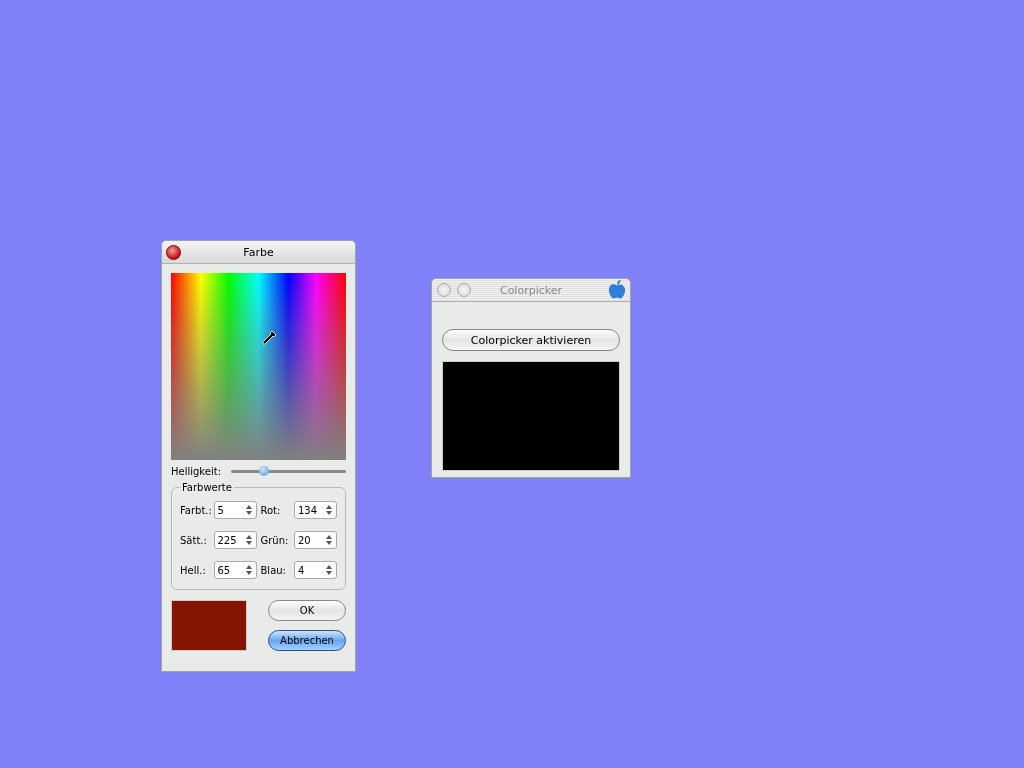 The height and width of the screenshot is (768, 1024). What do you see at coordinates (193, 570) in the screenshot?
I see `field-label: Hell.:` at bounding box center [193, 570].